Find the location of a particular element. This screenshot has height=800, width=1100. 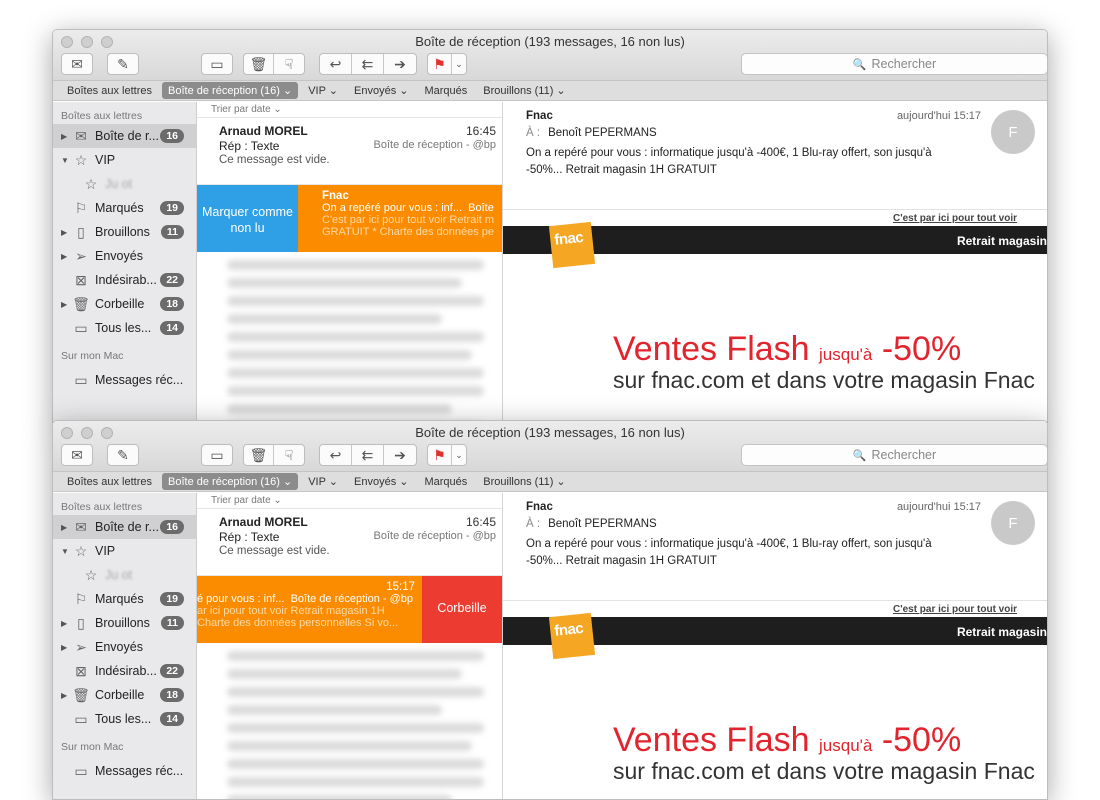

trash-action: Corbeille is located at coordinates (462, 609).